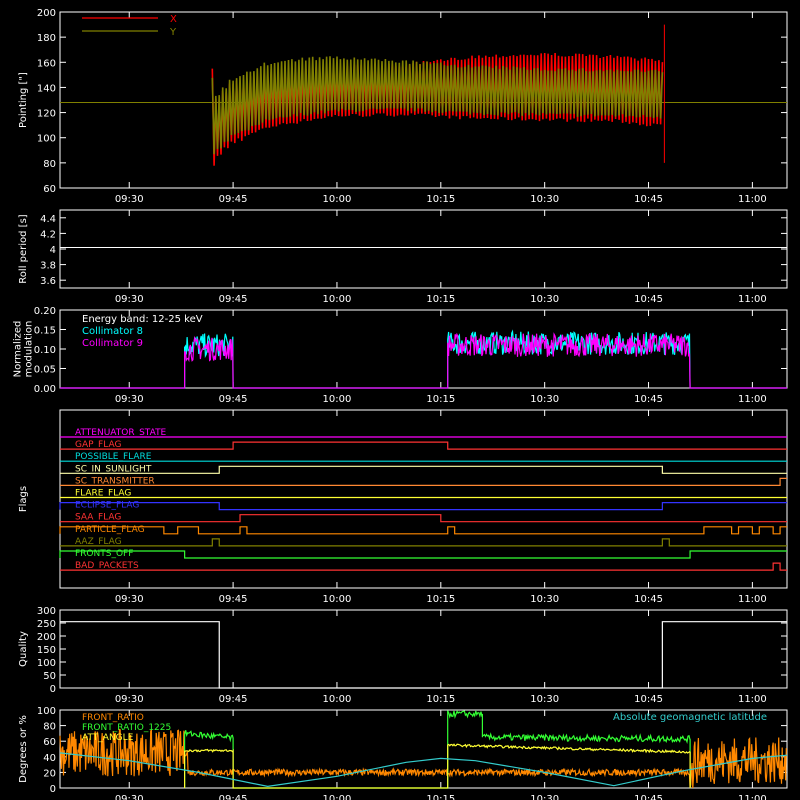 Image resolution: width=800 pixels, height=800 pixels. Describe the element at coordinates (23, 749) in the screenshot. I see `y-axis-label: Degrees or %` at that location.